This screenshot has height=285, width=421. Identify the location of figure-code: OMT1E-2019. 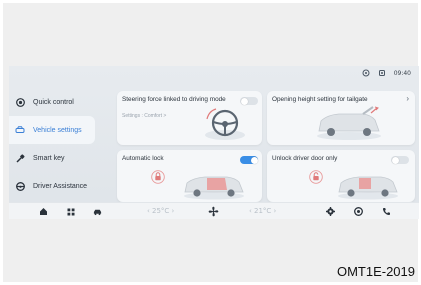
(375, 271).